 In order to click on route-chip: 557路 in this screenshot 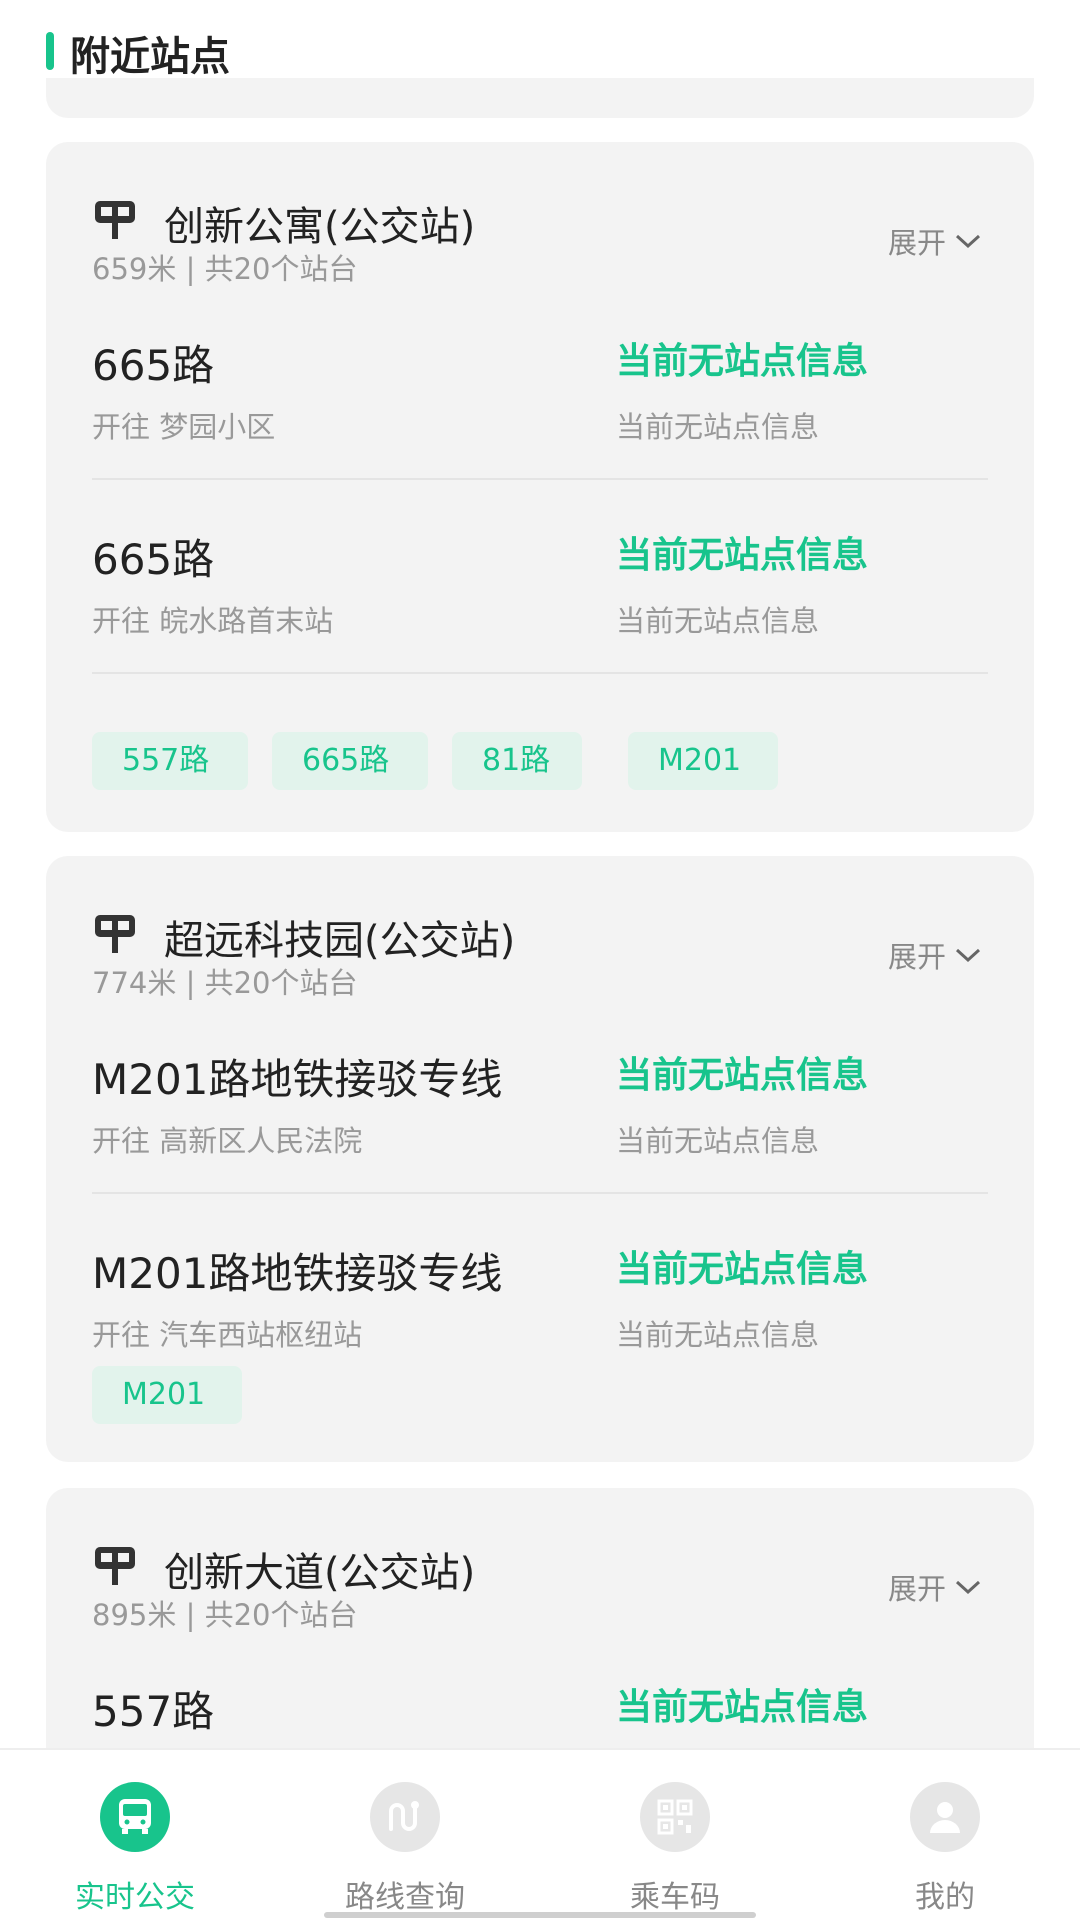, I will do `click(170, 761)`.